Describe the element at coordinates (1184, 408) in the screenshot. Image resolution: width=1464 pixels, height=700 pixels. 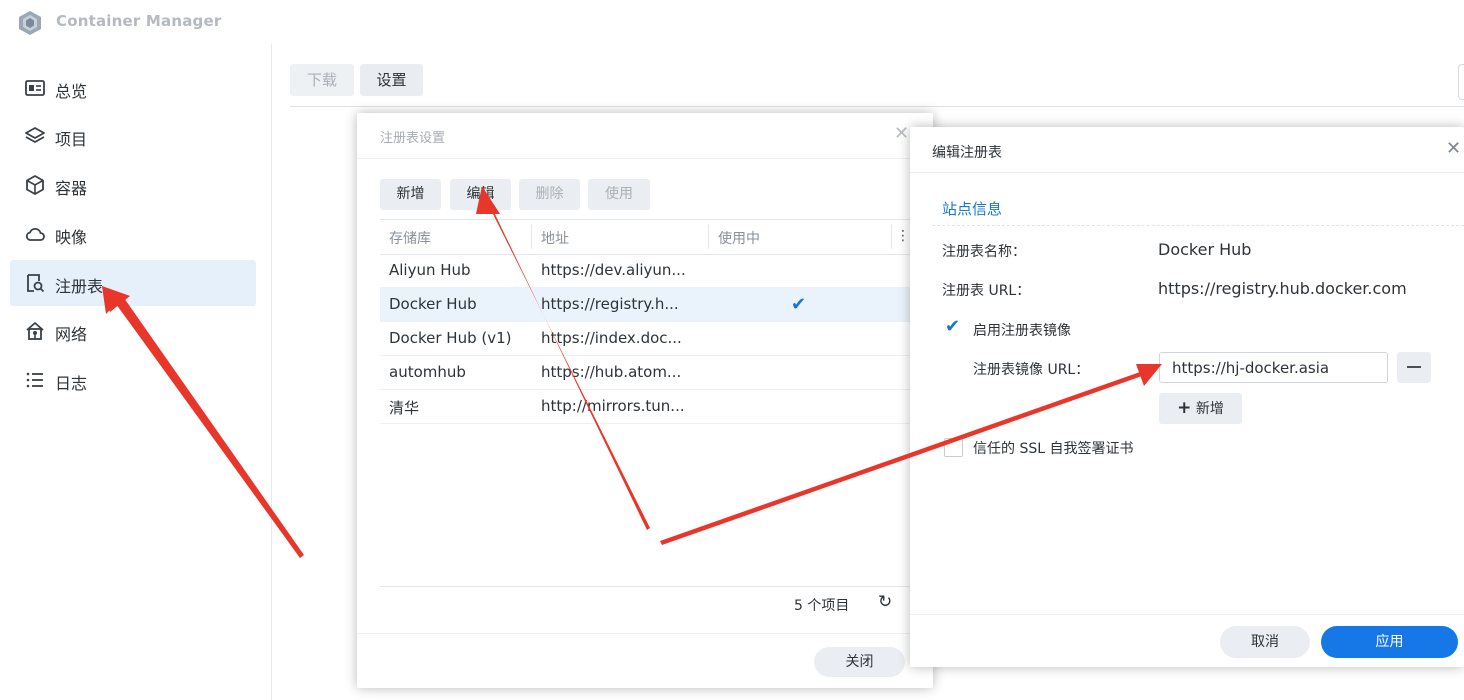
I see `plus-icon: +` at that location.